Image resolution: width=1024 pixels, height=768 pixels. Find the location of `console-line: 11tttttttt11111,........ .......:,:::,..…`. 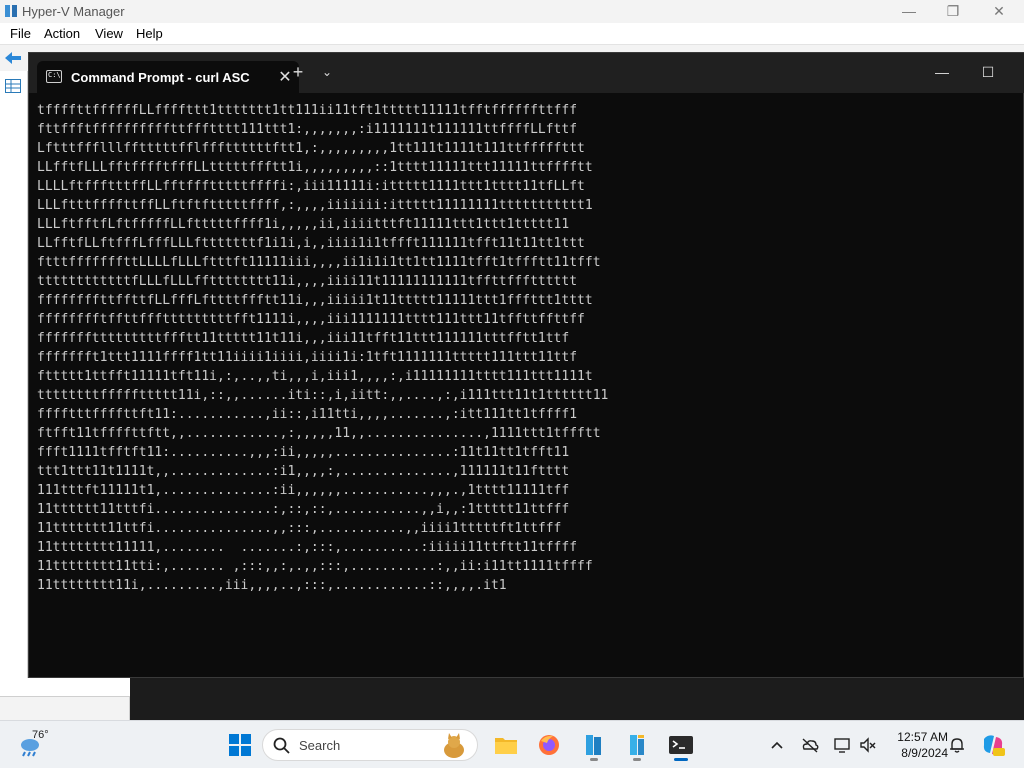

console-line: 11tttttttt11111,........ .......:,:::,..… is located at coordinates (307, 547).